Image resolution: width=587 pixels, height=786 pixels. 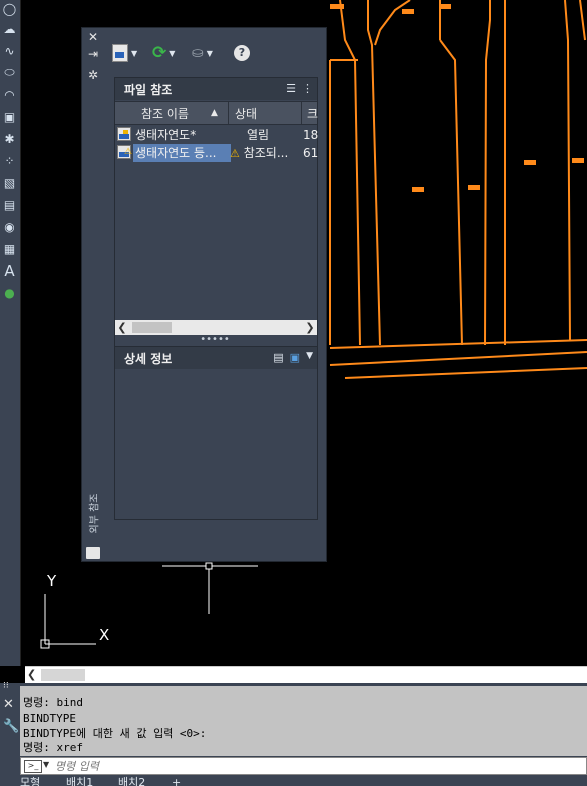 What do you see at coordinates (209, 566) in the screenshot?
I see `crosshair-box` at bounding box center [209, 566].